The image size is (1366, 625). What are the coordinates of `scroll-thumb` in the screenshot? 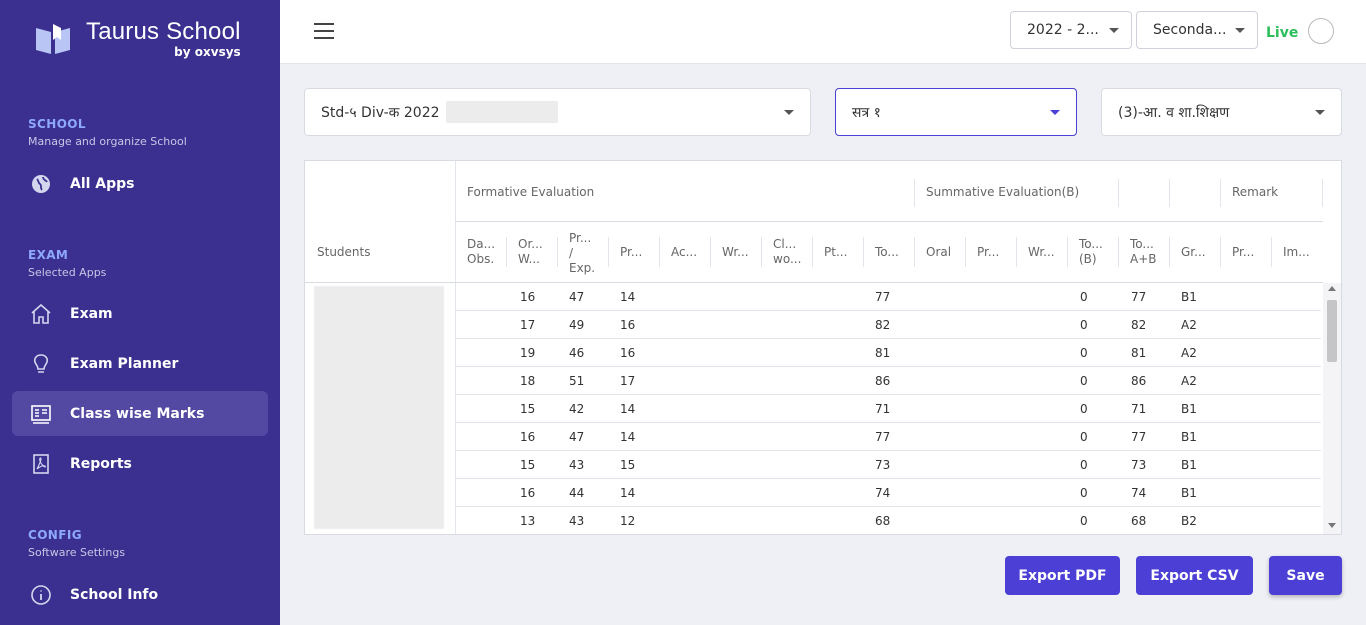 It's located at (1332, 331).